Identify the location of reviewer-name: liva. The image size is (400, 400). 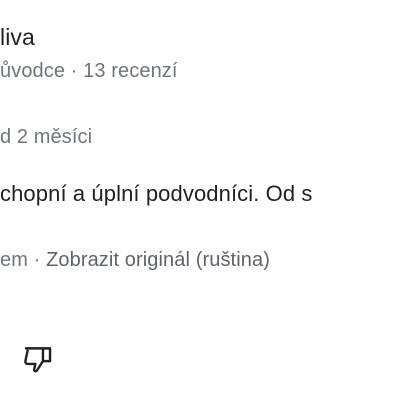
(17, 37).